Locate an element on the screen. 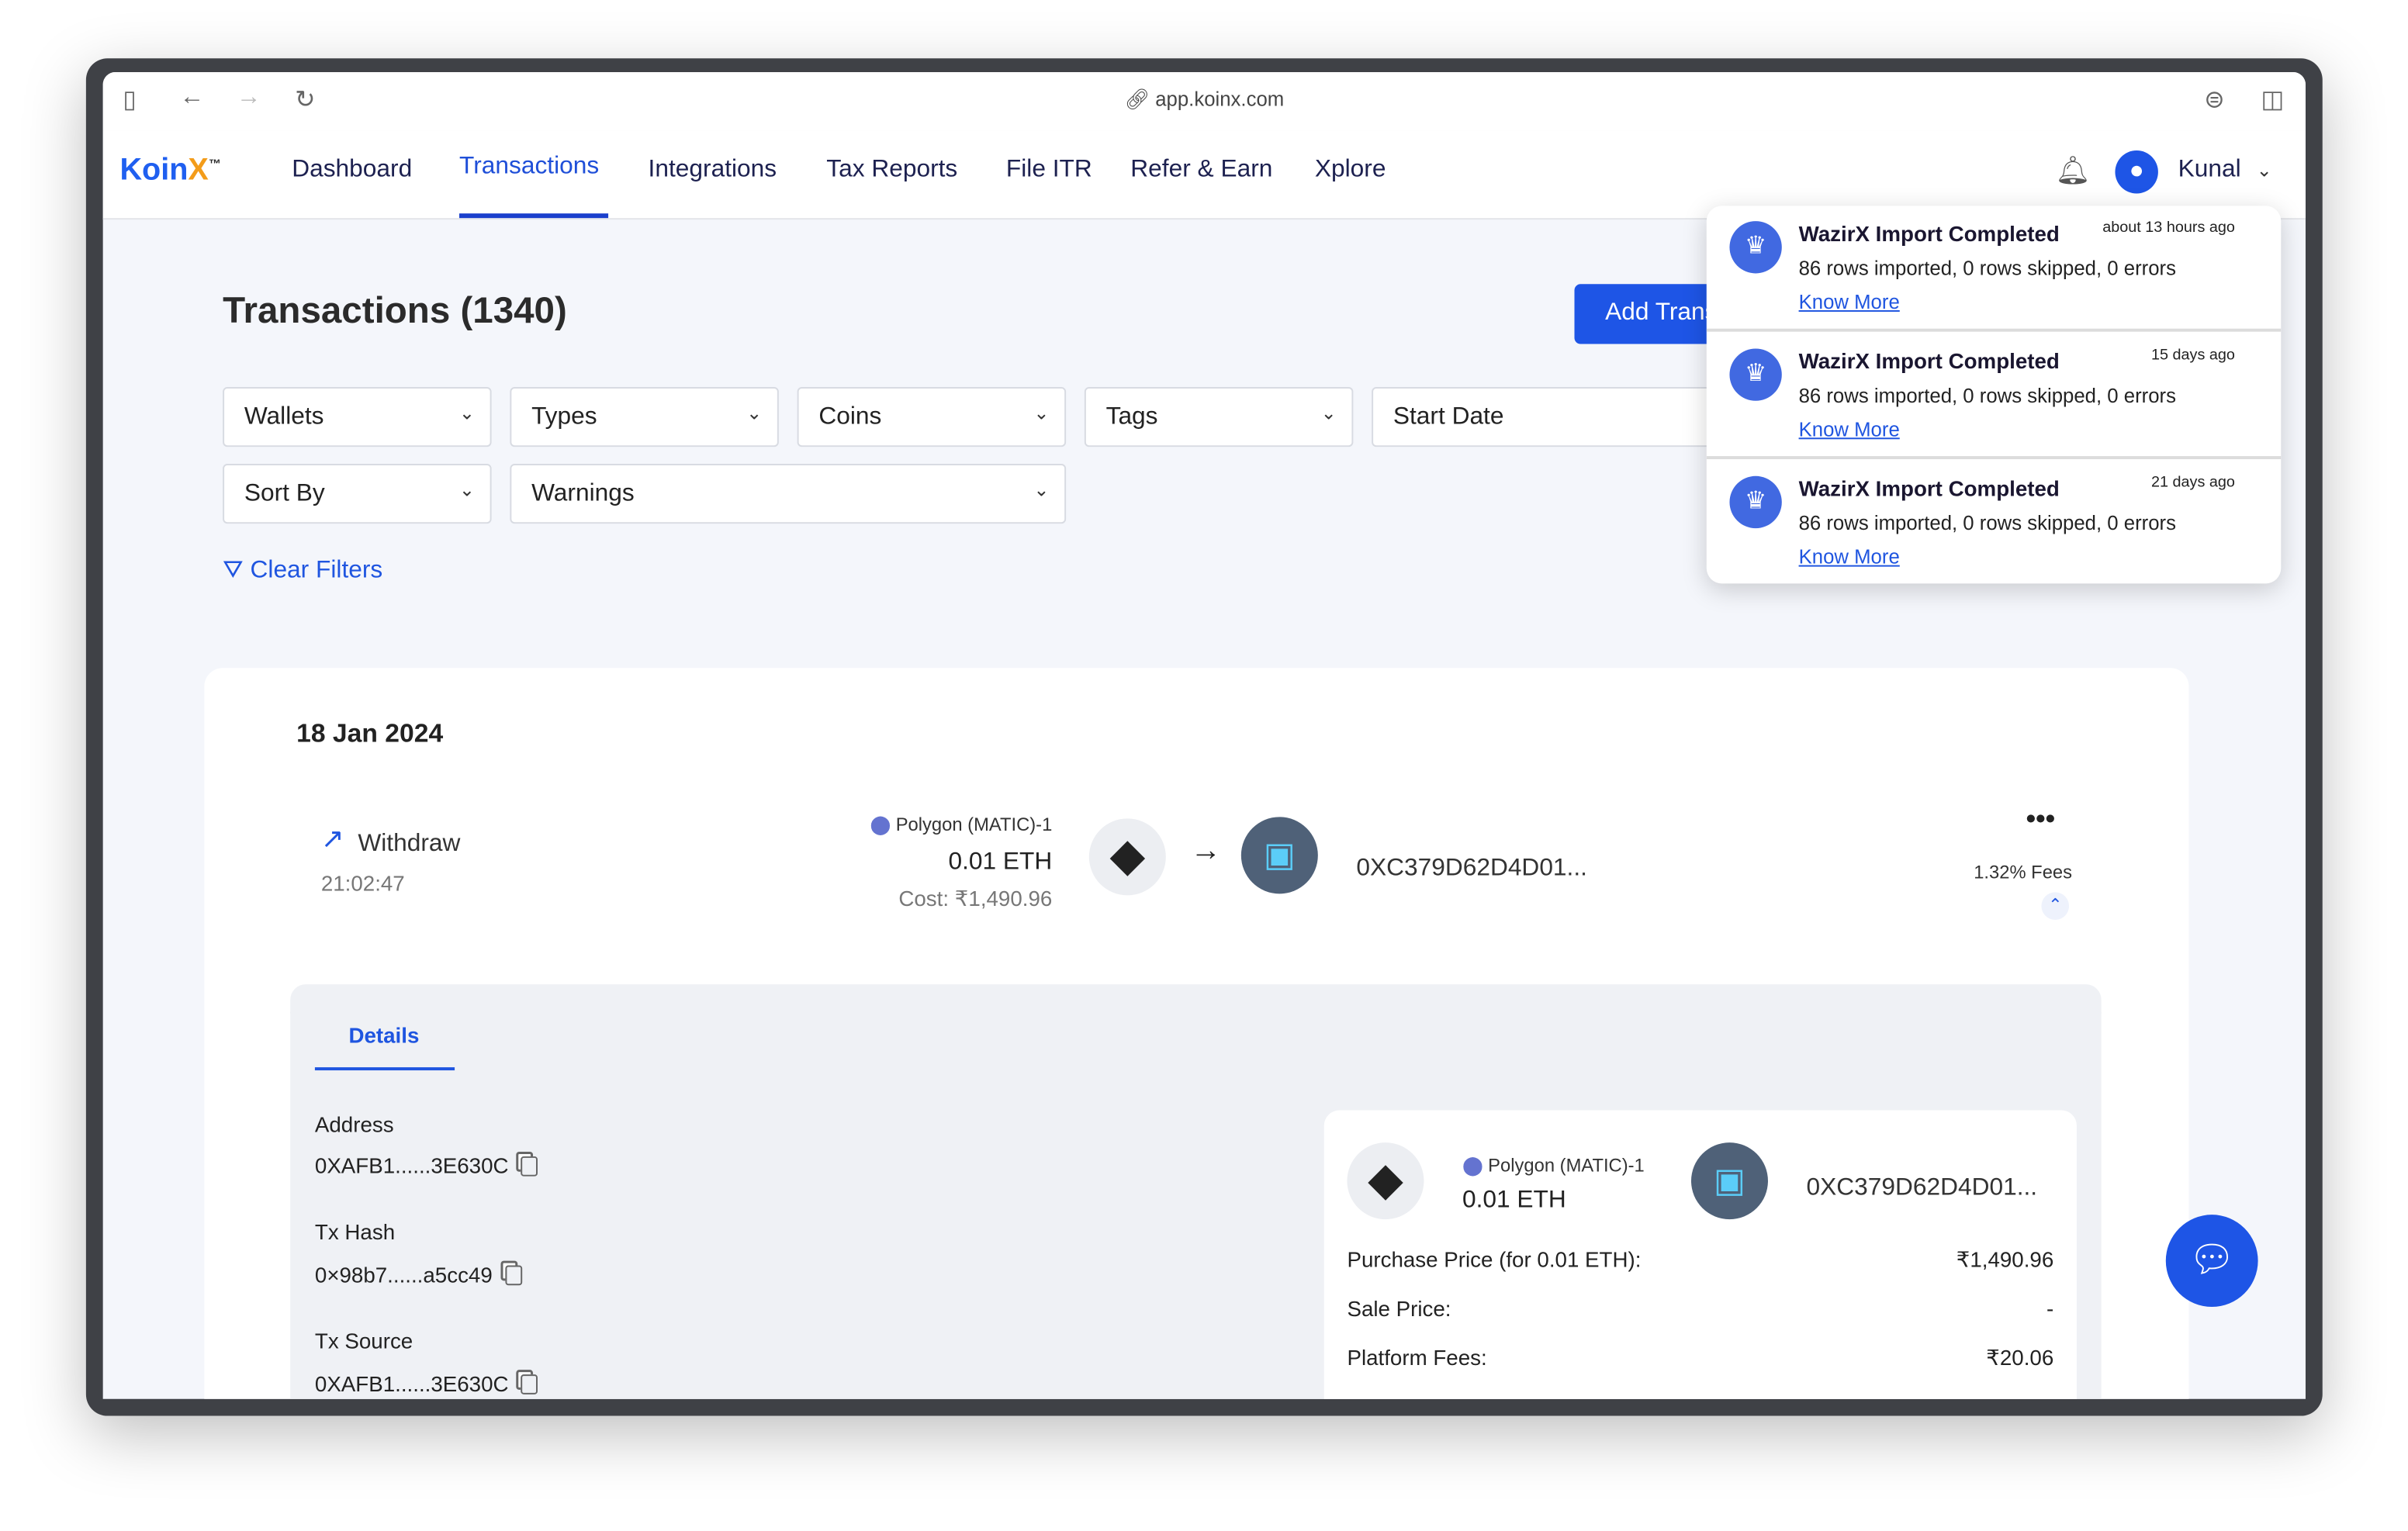 The image size is (2408, 1531). collapse-chevron-up-icon: ⌃ is located at coordinates (2055, 906).